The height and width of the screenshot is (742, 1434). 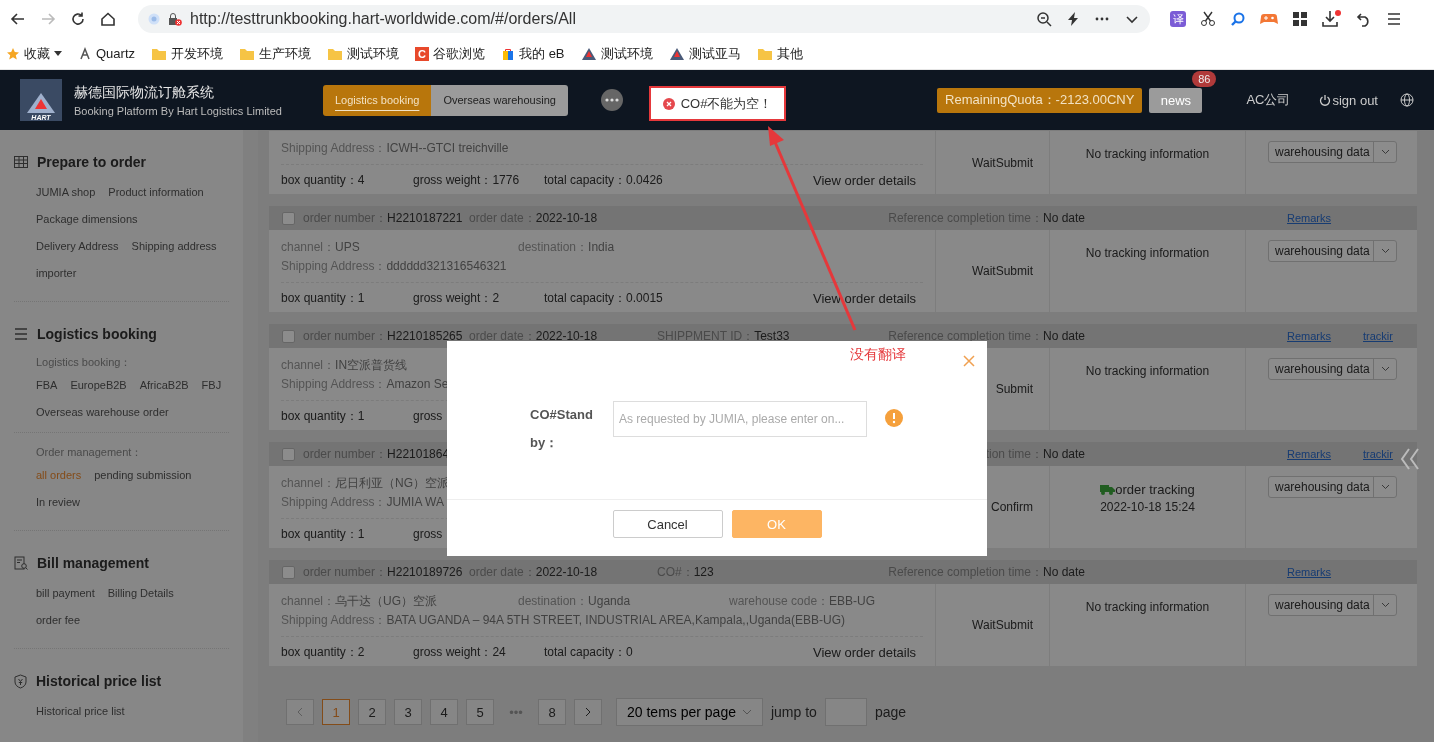 What do you see at coordinates (21, 162) in the screenshot?
I see `table-icon` at bounding box center [21, 162].